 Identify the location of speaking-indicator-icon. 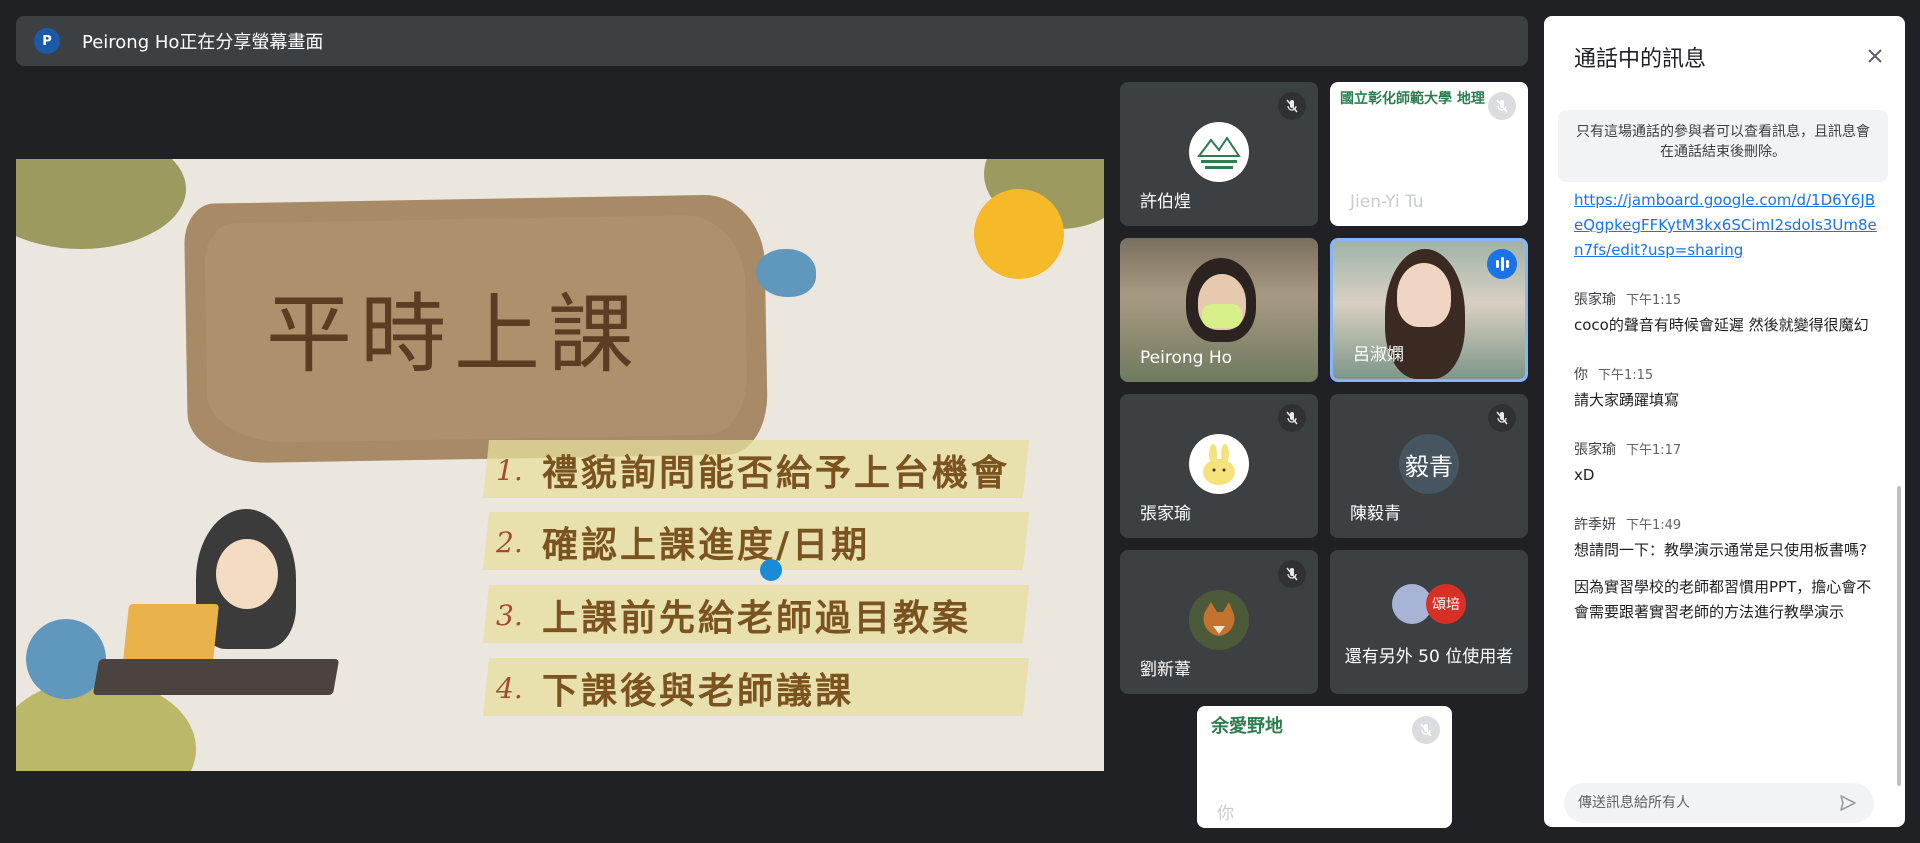
(1502, 264).